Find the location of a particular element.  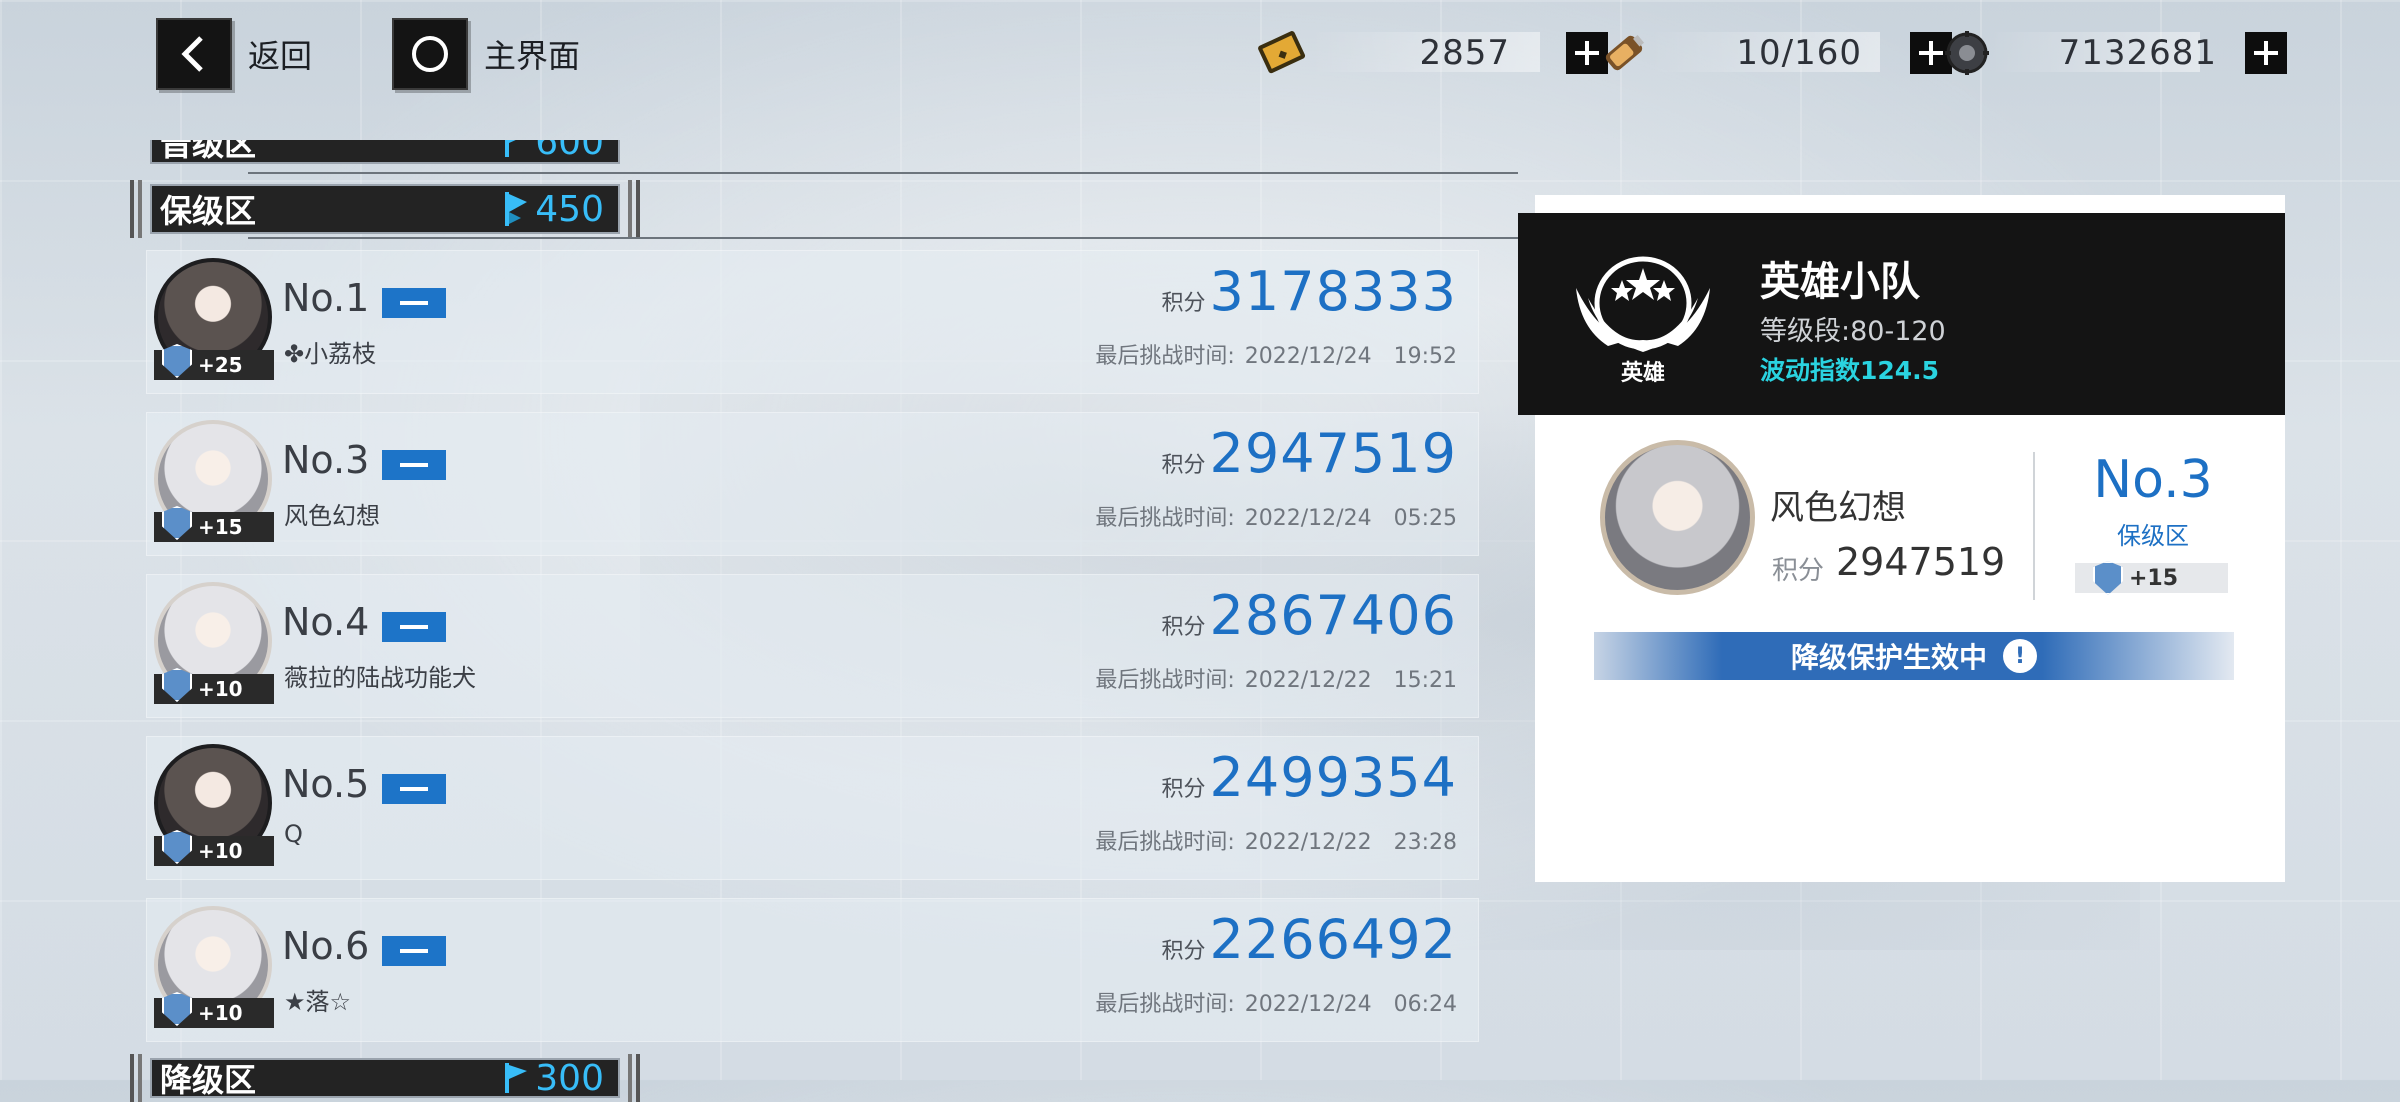

time-clock: 06:24 is located at coordinates (1425, 1004).